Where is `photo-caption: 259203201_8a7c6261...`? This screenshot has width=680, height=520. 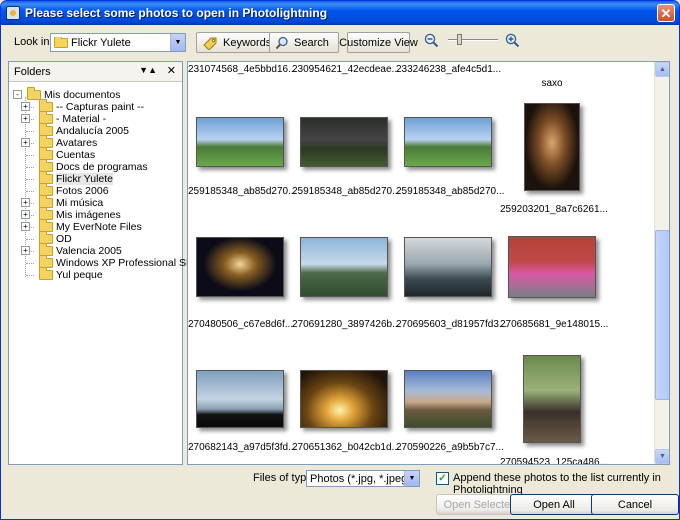
photo-caption: 259203201_8a7c6261... is located at coordinates (554, 209).